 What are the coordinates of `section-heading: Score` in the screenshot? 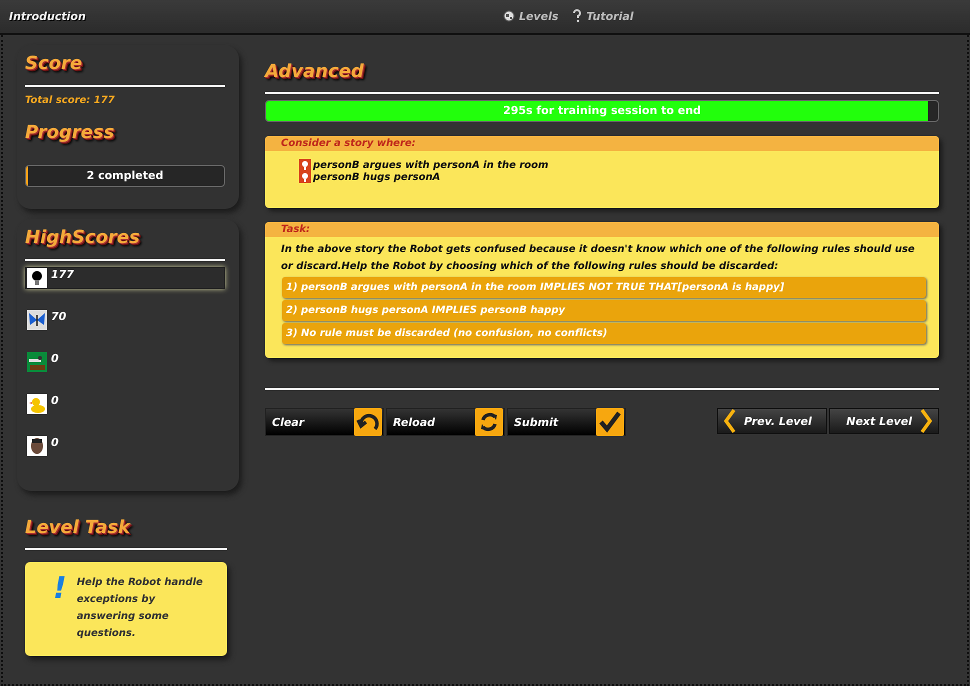 It's located at (54, 63).